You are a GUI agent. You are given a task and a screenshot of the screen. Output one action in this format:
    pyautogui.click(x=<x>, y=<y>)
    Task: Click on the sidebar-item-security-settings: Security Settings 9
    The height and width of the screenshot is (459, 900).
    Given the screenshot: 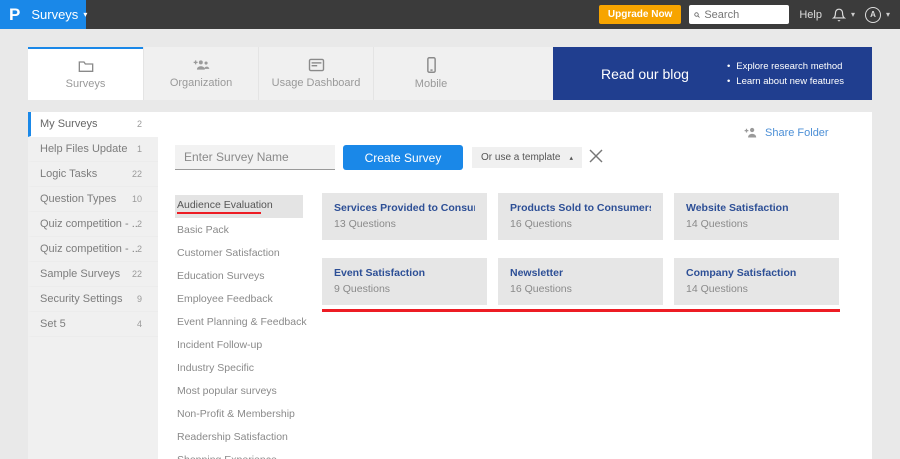 What is the action you would take?
    pyautogui.click(x=93, y=299)
    